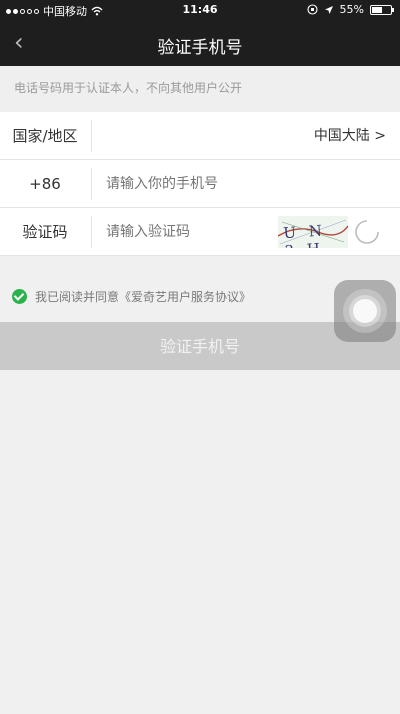 The width and height of the screenshot is (400, 714). Describe the element at coordinates (200, 48) in the screenshot. I see `page-title: 验证手机号` at that location.